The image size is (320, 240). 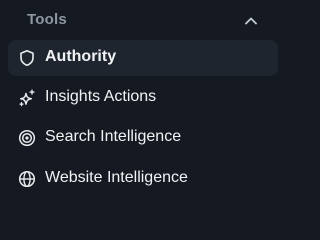 I want to click on tools-section-header: Tools, so click(x=142, y=20).